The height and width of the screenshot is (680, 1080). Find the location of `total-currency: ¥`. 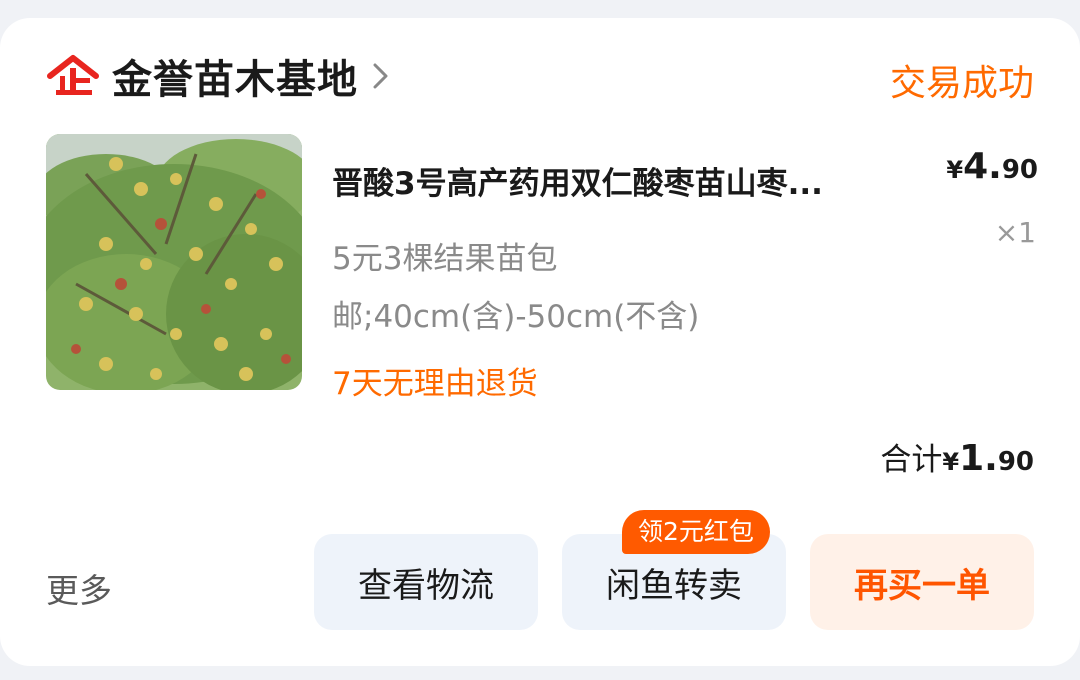

total-currency: ¥ is located at coordinates (951, 462).